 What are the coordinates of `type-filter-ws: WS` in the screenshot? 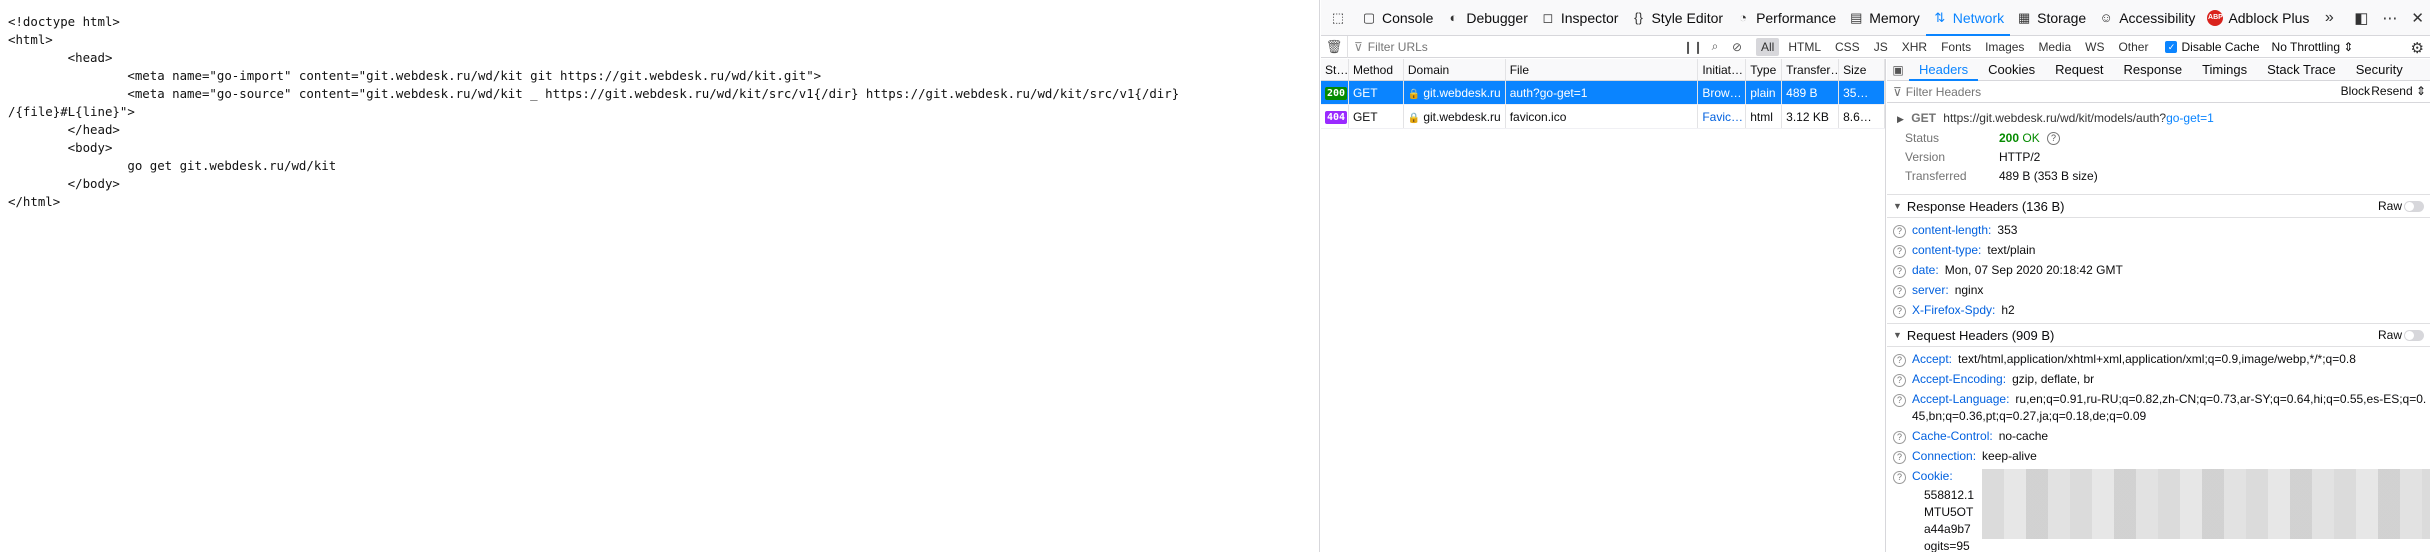 It's located at (2094, 47).